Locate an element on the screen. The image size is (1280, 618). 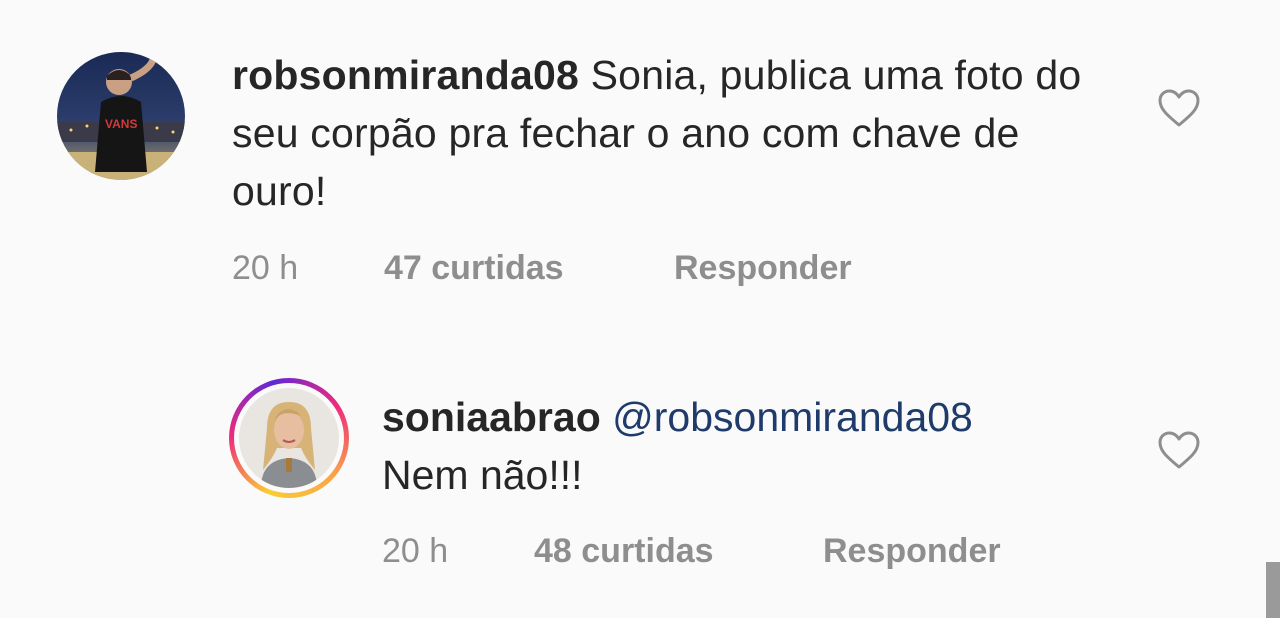
comment-time-1: 20 h is located at coordinates (265, 268).